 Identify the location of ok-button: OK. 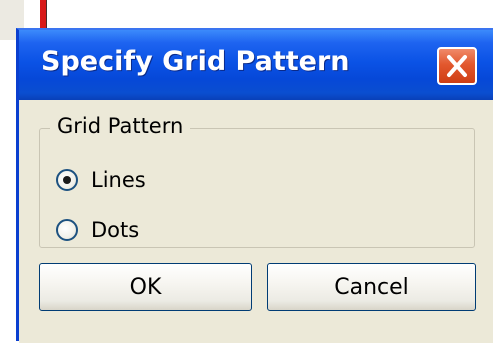
(145, 287).